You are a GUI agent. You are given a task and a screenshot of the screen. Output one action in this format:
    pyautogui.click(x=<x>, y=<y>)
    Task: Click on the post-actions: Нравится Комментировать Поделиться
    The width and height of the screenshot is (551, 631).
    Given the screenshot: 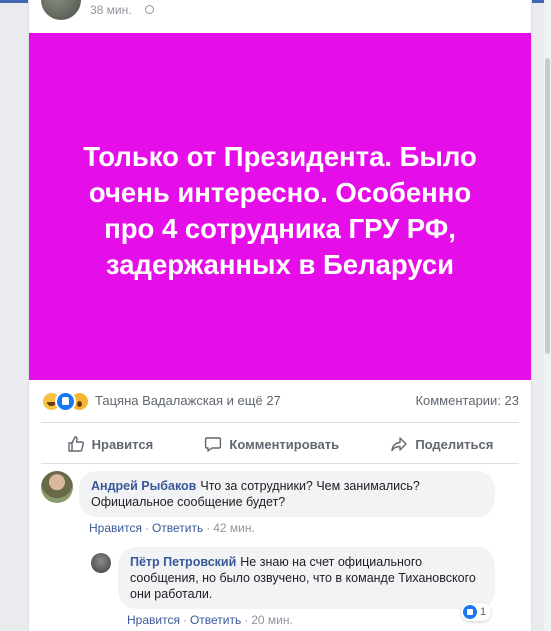 What is the action you would take?
    pyautogui.click(x=280, y=444)
    